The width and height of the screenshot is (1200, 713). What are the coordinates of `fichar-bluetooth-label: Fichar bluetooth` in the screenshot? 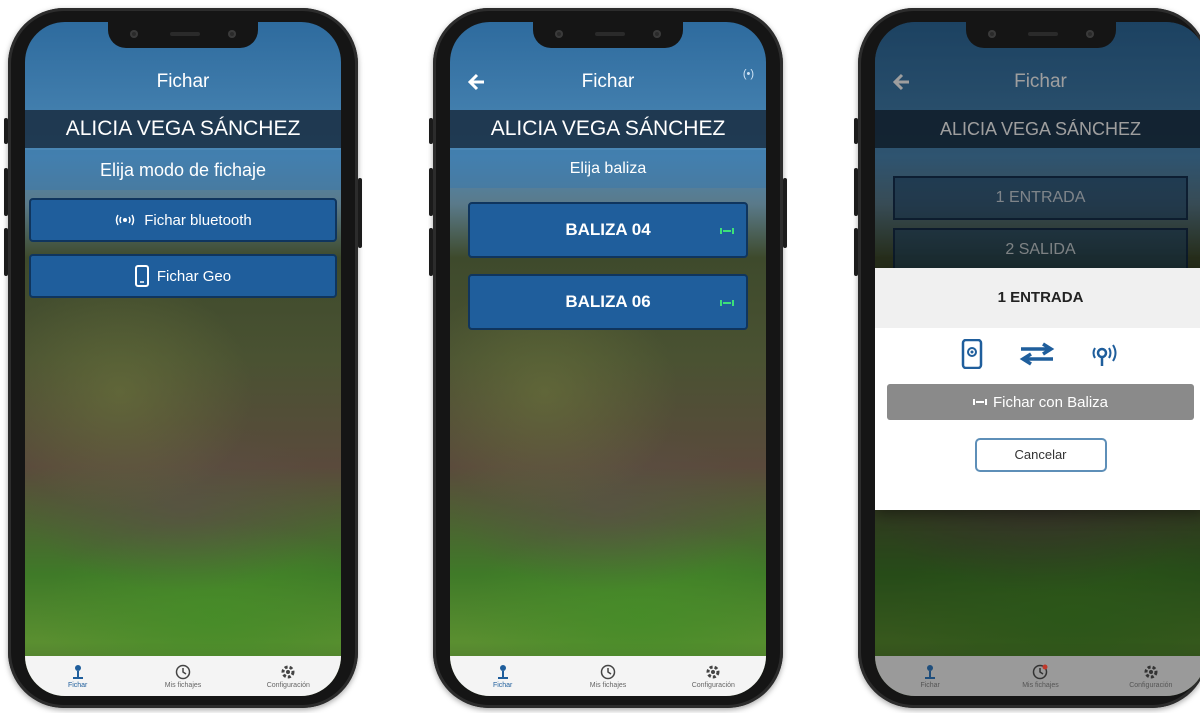 It's located at (198, 220).